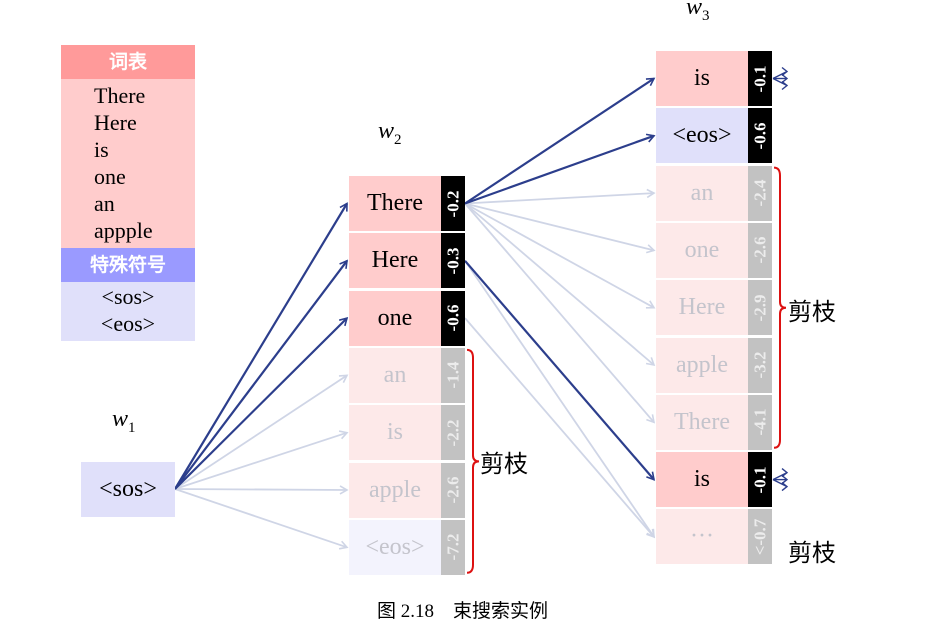  What do you see at coordinates (128, 323) in the screenshot?
I see `special-symbol: <eos>` at bounding box center [128, 323].